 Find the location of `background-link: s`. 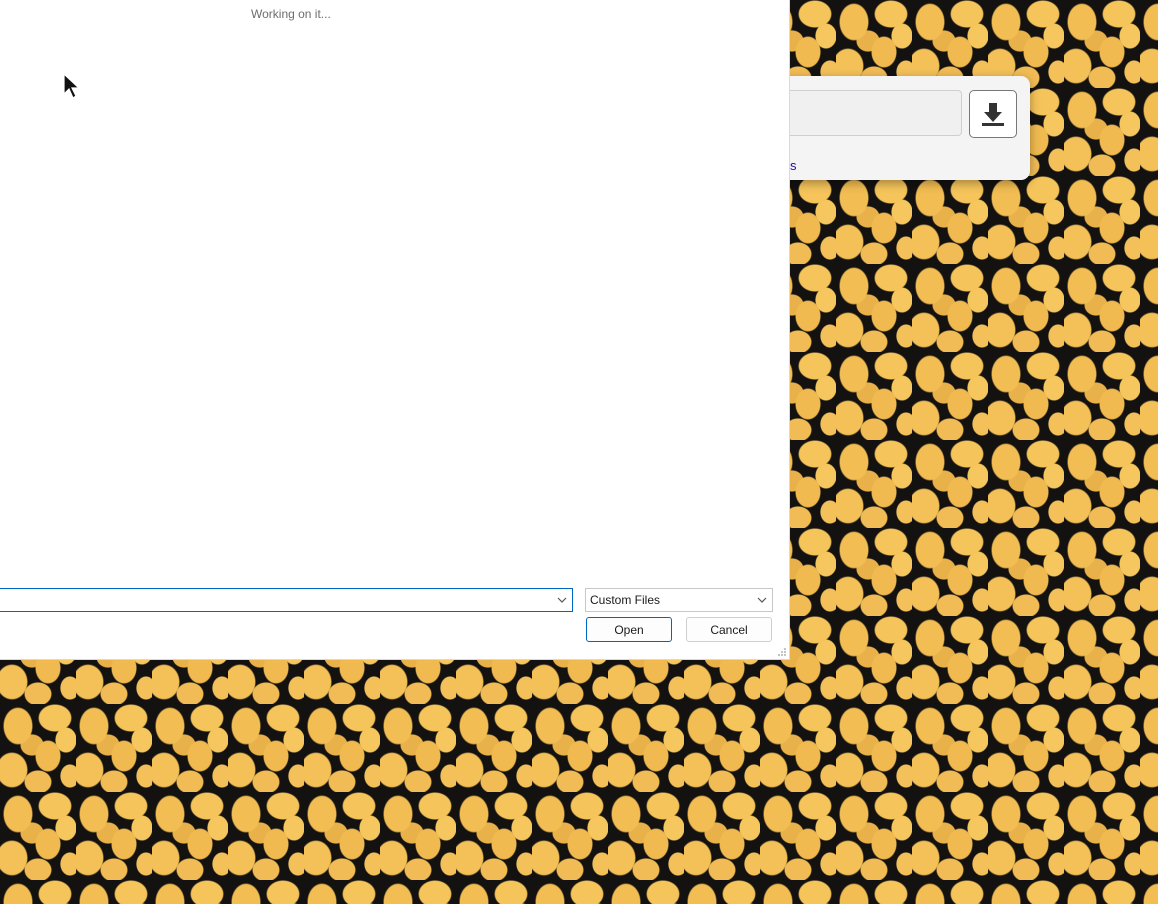

background-link: s is located at coordinates (793, 165).